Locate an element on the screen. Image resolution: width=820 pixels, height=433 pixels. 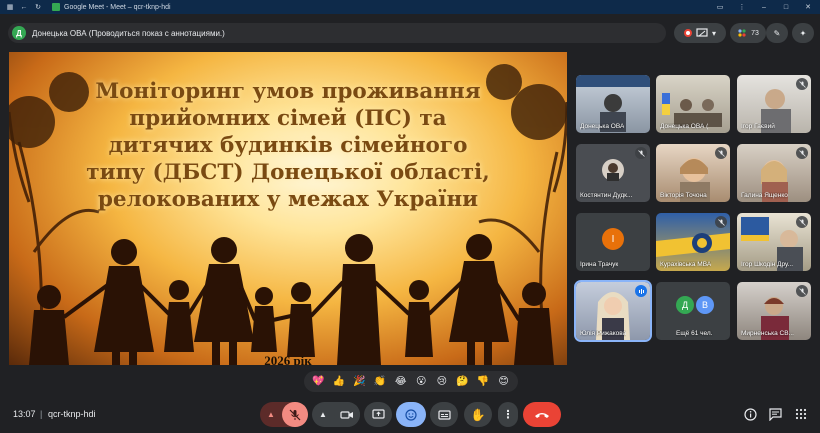
slide-title-line: дитячих будинків сімейного is located at coordinates (288, 145).